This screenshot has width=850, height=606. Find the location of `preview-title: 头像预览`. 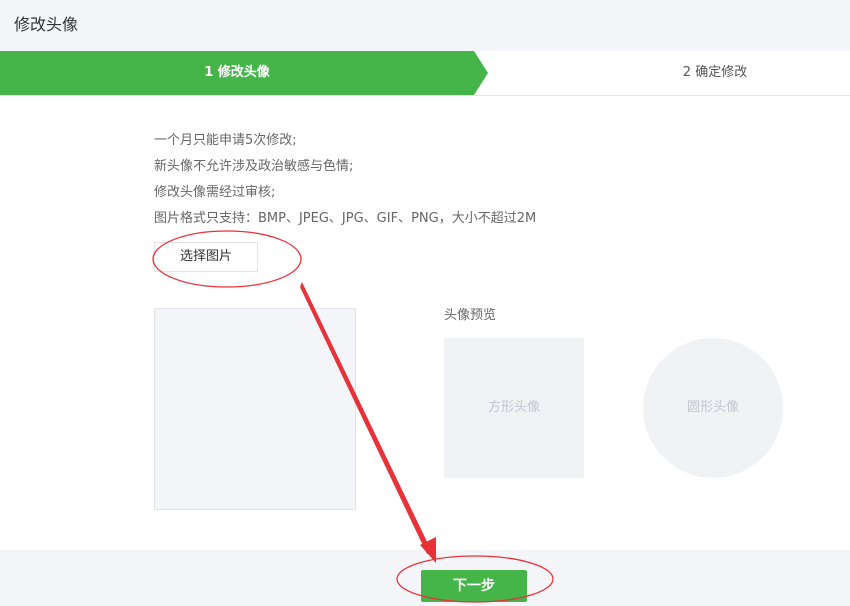

preview-title: 头像预览 is located at coordinates (470, 315).